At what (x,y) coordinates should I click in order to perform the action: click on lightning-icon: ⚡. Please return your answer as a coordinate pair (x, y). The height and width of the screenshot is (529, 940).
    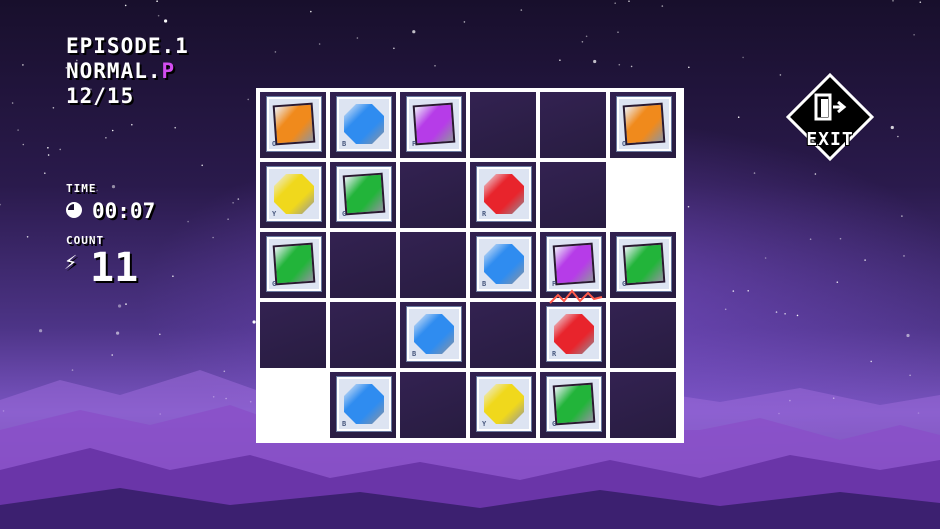
    Looking at the image, I should click on (71, 262).